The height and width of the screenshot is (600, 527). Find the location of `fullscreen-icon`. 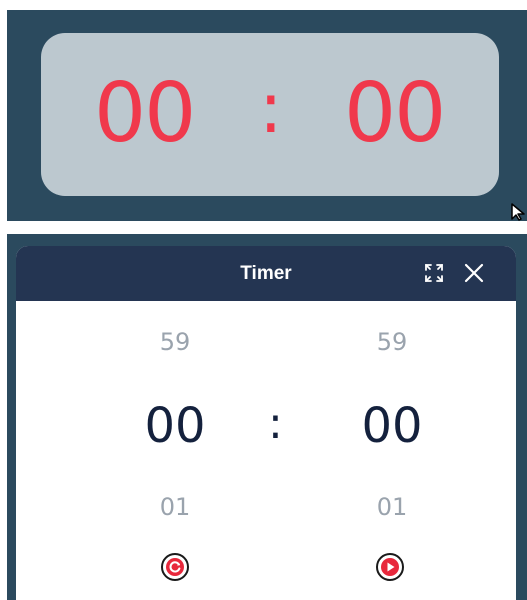

fullscreen-icon is located at coordinates (434, 273).